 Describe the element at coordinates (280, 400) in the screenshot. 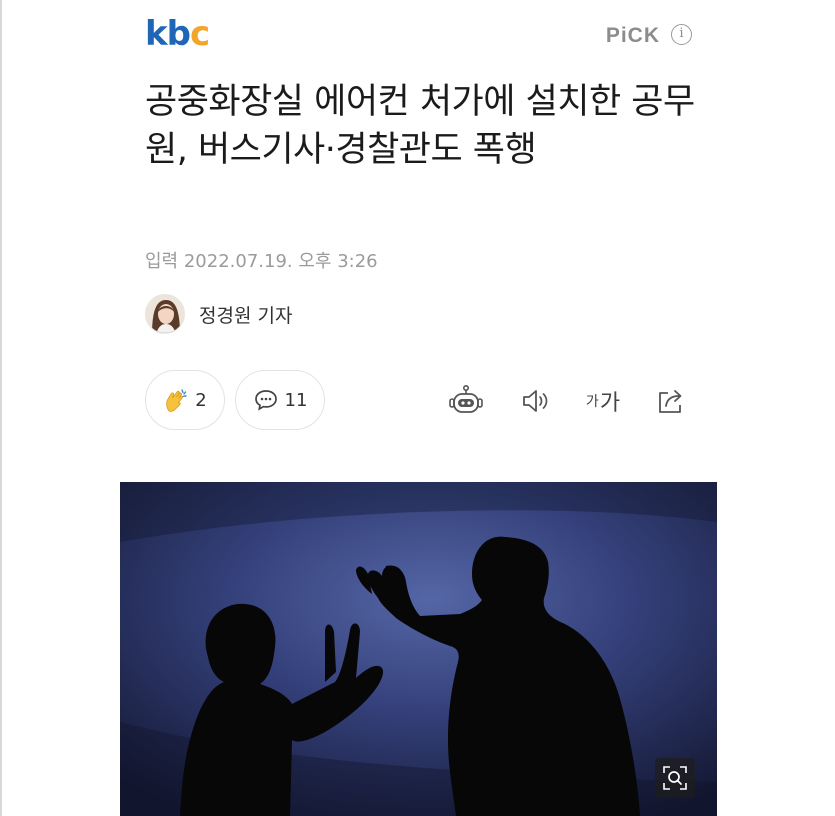

I see `comment-button: 11` at that location.